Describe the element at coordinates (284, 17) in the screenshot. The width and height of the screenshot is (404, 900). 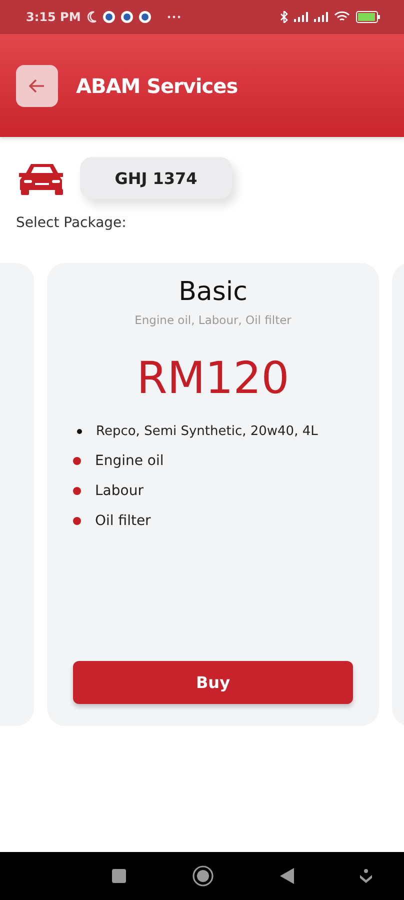
I see `bluetooth-icon` at that location.